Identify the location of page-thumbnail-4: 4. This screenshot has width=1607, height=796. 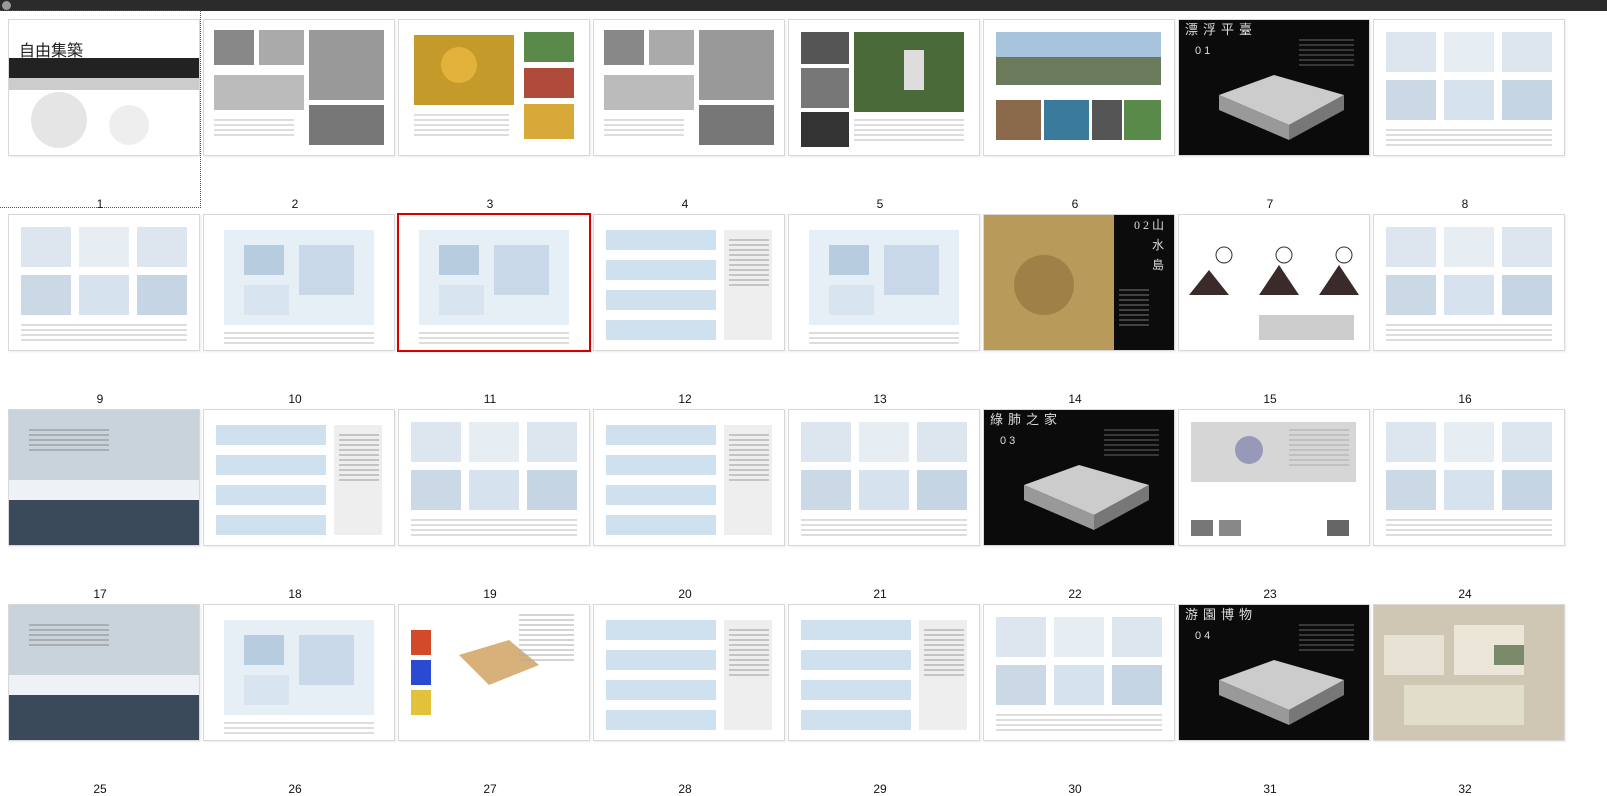
(685, 111).